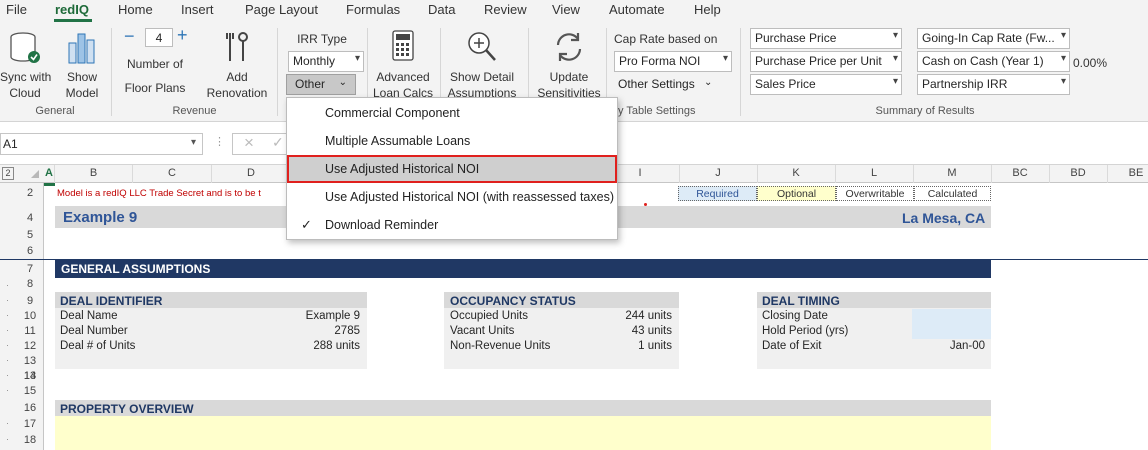 Image resolution: width=1148 pixels, height=450 pixels. What do you see at coordinates (628, 331) in the screenshot?
I see `vacant-units-value: 43 units` at bounding box center [628, 331].